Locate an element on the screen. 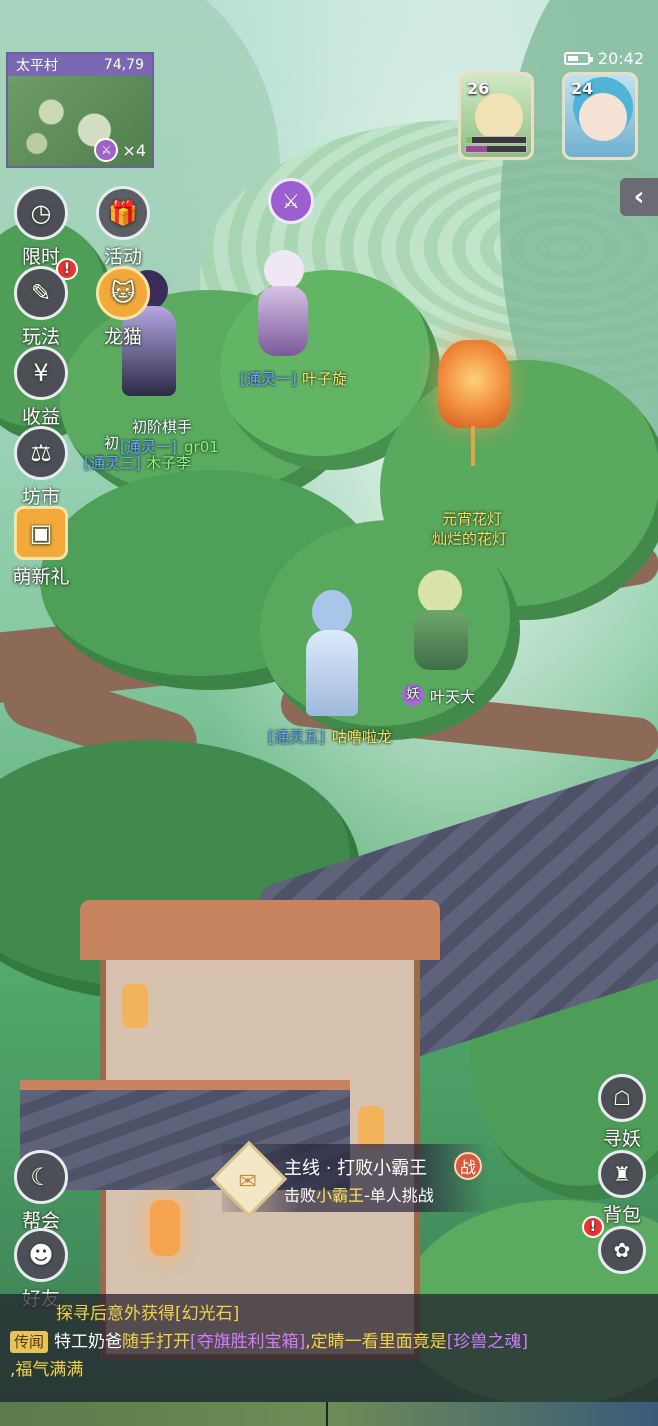 Image resolution: width=658 pixels, height=1426 pixels. quest-subtitle: 击败小霸王-单人挑战 is located at coordinates (359, 1194).